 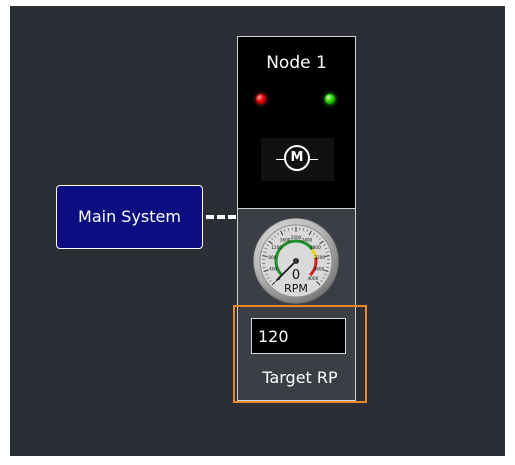 What do you see at coordinates (285, 240) in the screenshot?
I see `gauge-tick-label: 1600` at bounding box center [285, 240].